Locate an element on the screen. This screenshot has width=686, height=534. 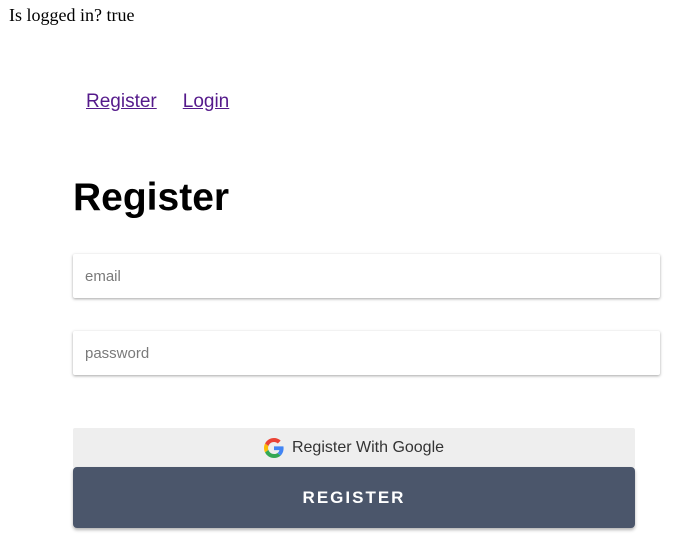
email-field is located at coordinates (366, 276).